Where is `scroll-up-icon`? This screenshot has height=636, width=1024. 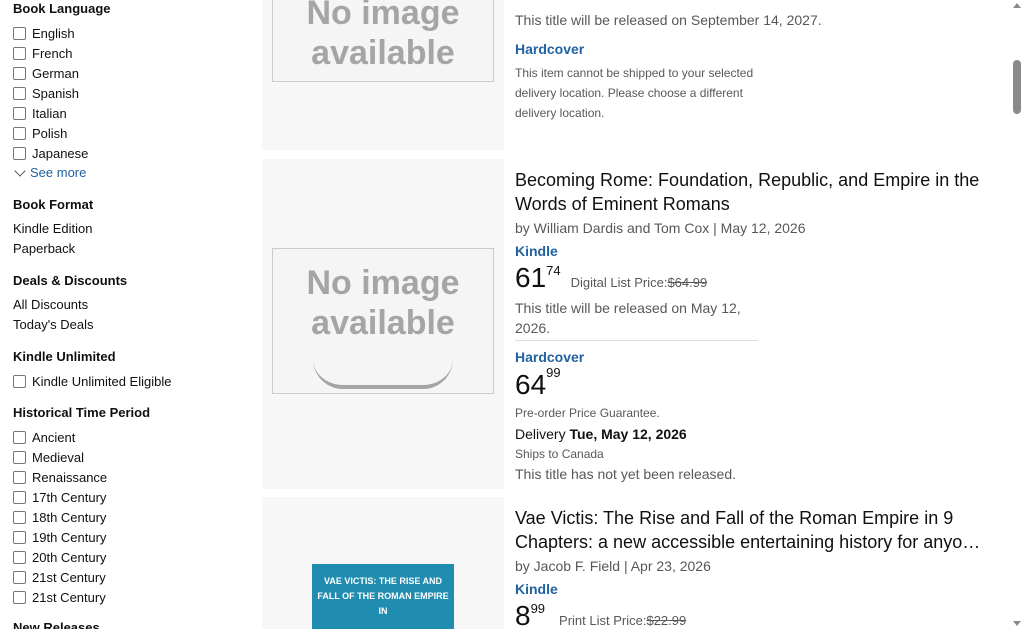
scroll-up-icon is located at coordinates (1017, 5).